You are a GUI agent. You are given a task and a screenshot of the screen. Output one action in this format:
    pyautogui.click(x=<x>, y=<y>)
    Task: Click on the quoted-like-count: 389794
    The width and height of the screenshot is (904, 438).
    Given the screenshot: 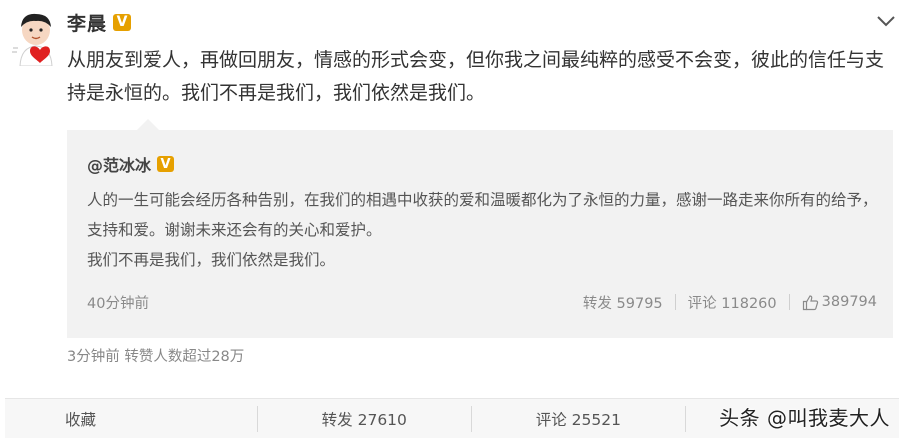 What is the action you would take?
    pyautogui.click(x=849, y=302)
    